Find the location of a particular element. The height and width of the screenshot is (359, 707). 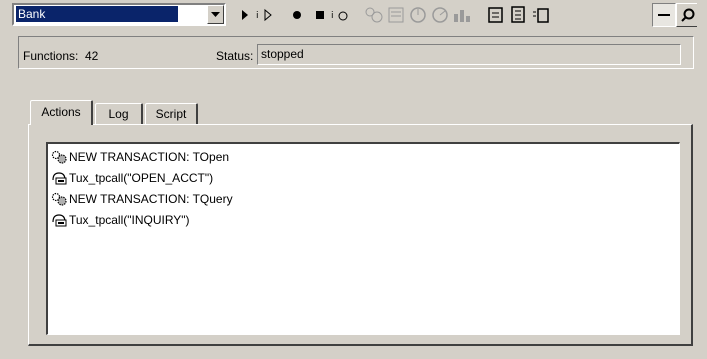

functions-label: Functions: is located at coordinates (51, 56).